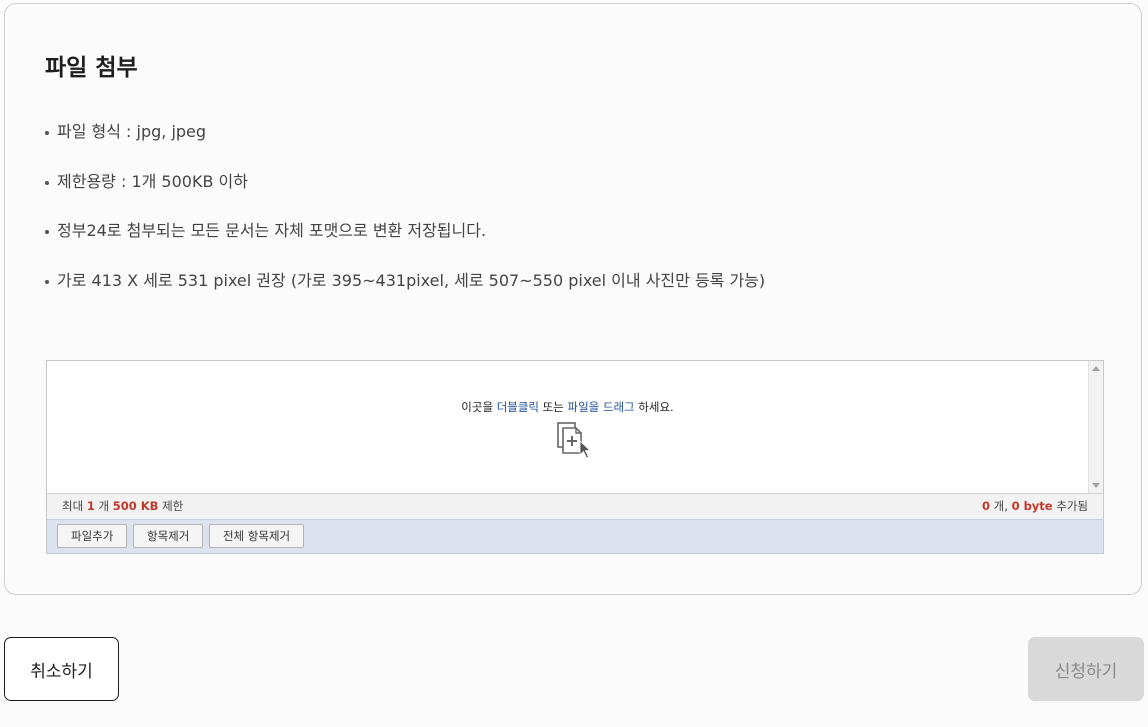 Image resolution: width=1148 pixels, height=727 pixels. Describe the element at coordinates (404, 244) in the screenshot. I see `info-item-conversion-notice: 정부24로 첨부되는 모든 문서는 자체 포맷으로 변환 저장됩니다.` at that location.